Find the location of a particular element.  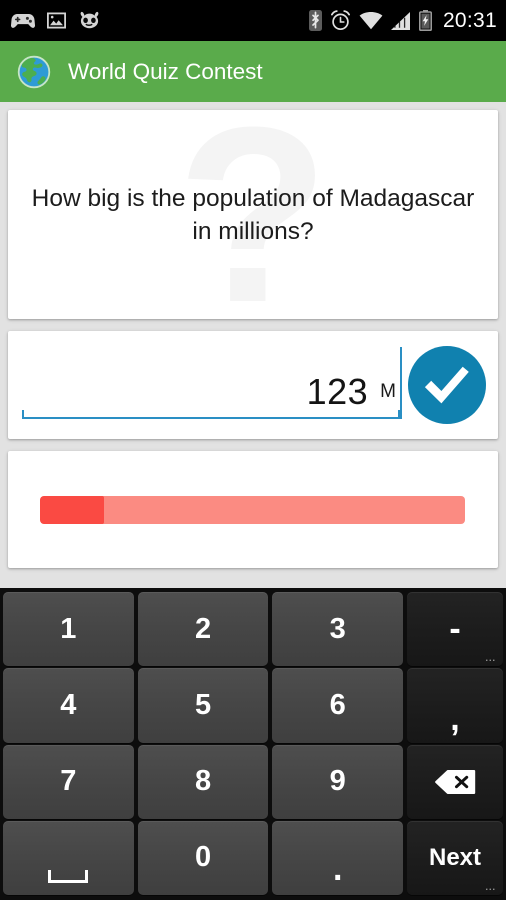

alarm-icon is located at coordinates (340, 20).